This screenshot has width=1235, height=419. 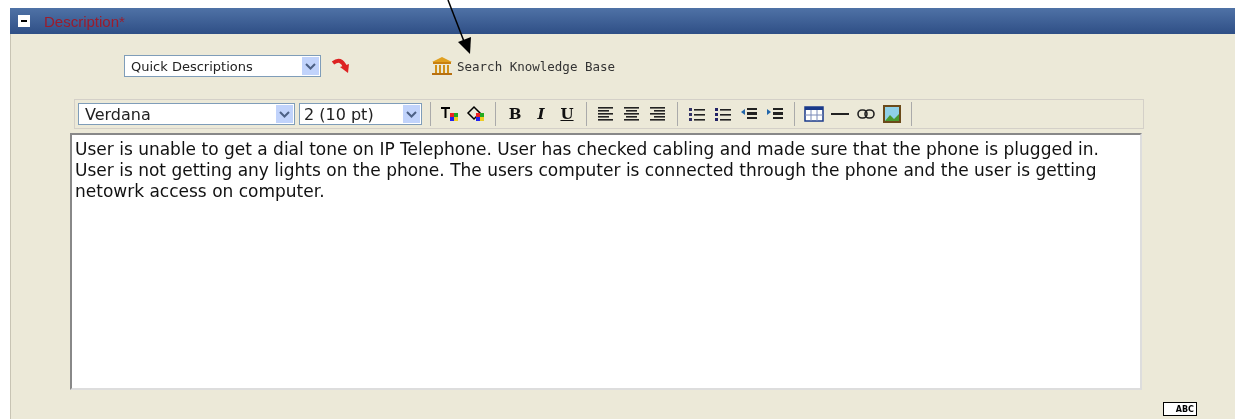 I want to click on outdent-icon, so click(x=749, y=114).